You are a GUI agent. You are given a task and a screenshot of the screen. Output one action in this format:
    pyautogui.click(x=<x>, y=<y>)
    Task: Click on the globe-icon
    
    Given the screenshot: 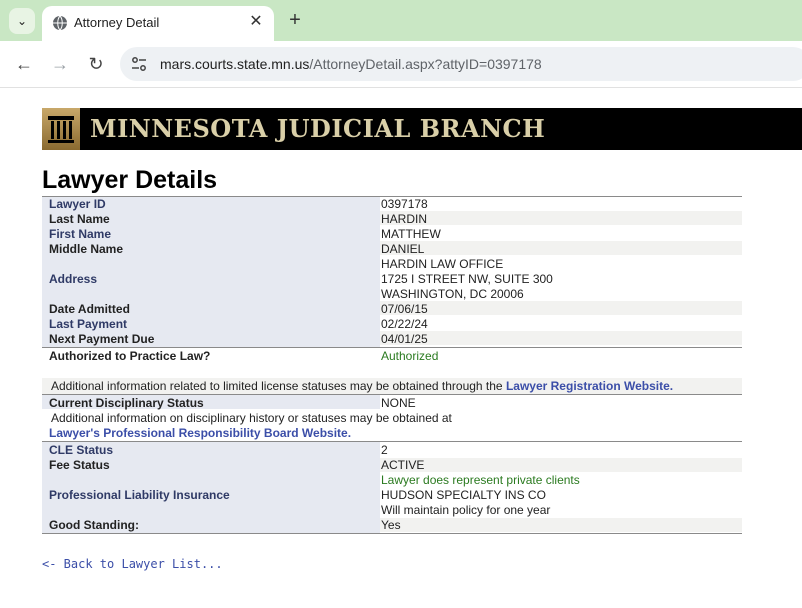 What is the action you would take?
    pyautogui.click(x=60, y=23)
    